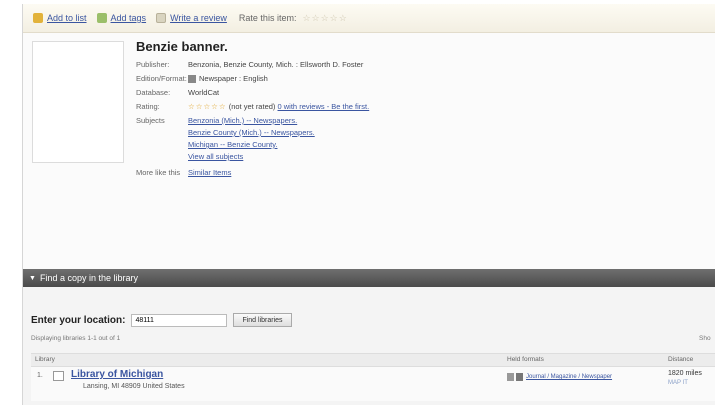 Image resolution: width=715 pixels, height=405 pixels. What do you see at coordinates (678, 383) in the screenshot?
I see `map-it-link: MAP IT` at bounding box center [678, 383].